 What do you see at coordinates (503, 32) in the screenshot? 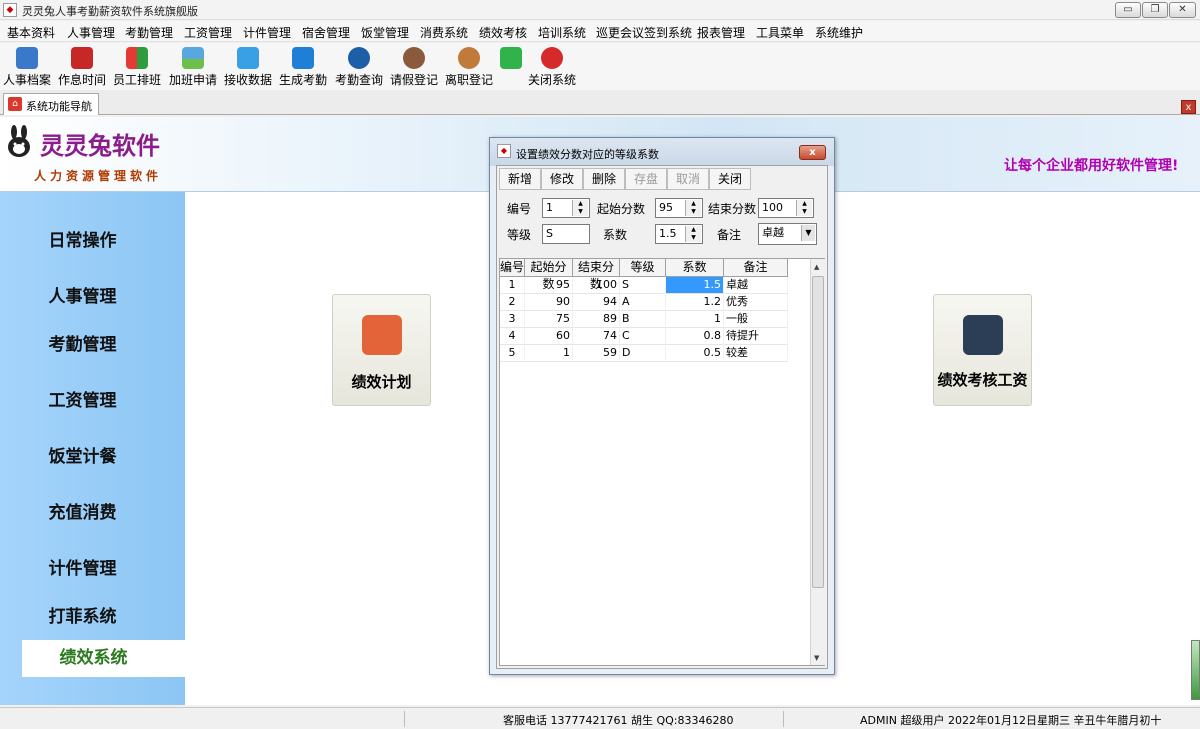
I see `menu-performance: 绩效考核` at bounding box center [503, 32].